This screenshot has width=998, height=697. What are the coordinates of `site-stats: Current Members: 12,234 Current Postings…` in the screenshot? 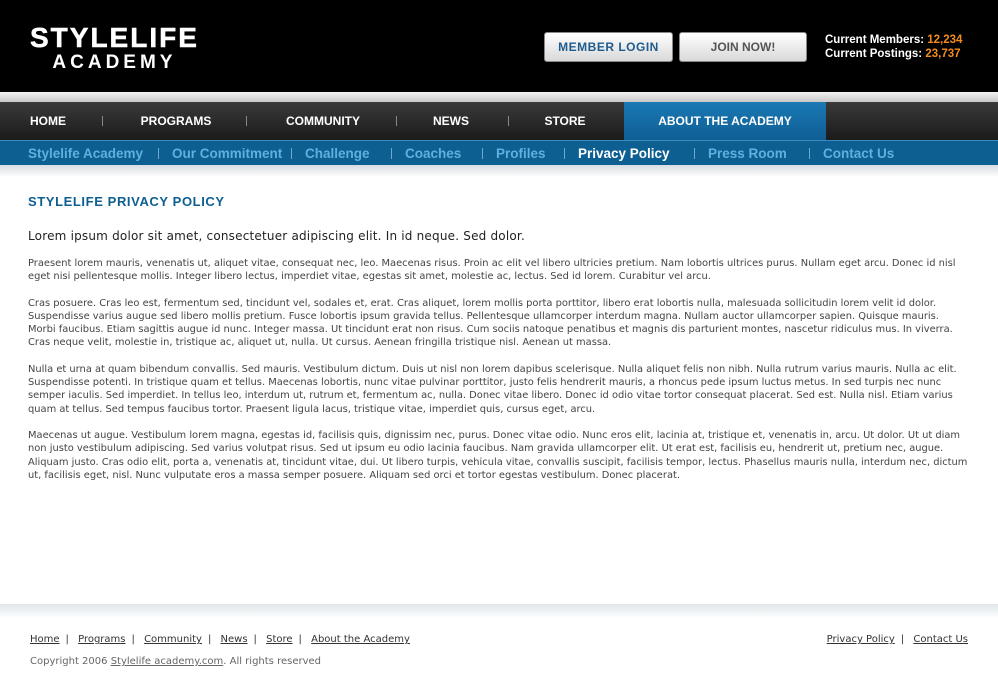 It's located at (893, 47).